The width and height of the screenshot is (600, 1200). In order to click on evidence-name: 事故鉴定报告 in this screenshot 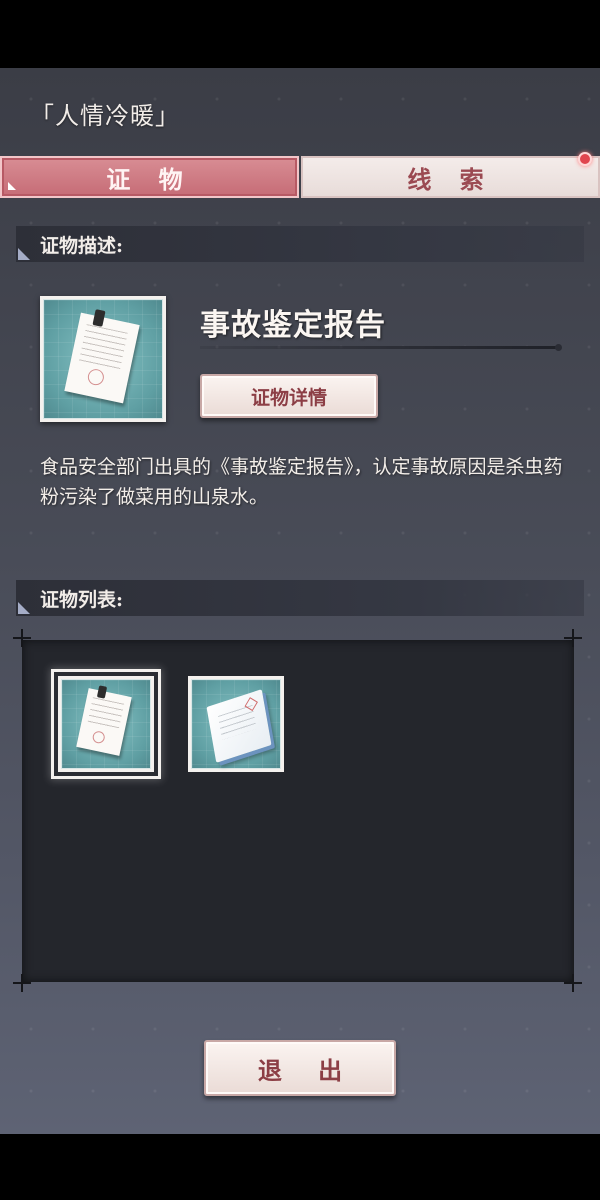, I will do `click(293, 325)`.